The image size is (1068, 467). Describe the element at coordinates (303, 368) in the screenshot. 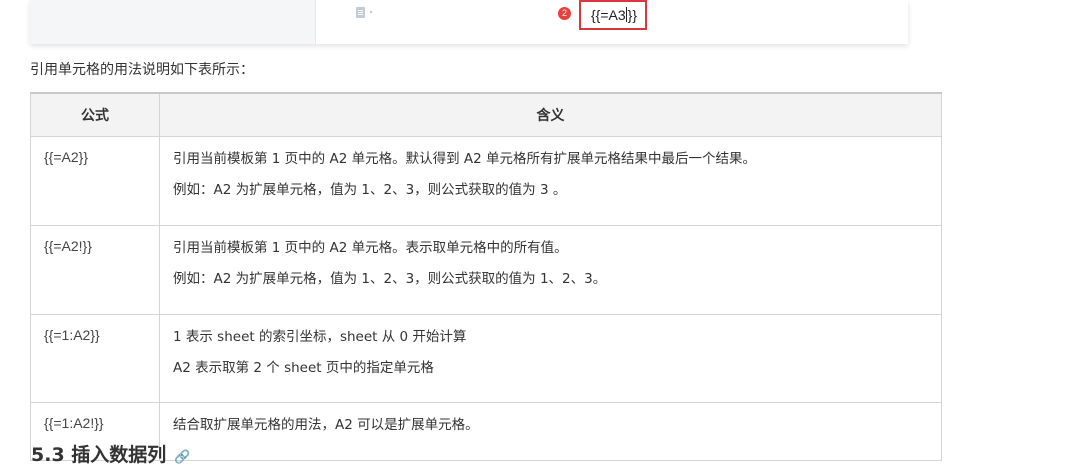

I see `meaning-line: A2 表示取第 2 个 sheet 页中的指定单元格` at that location.